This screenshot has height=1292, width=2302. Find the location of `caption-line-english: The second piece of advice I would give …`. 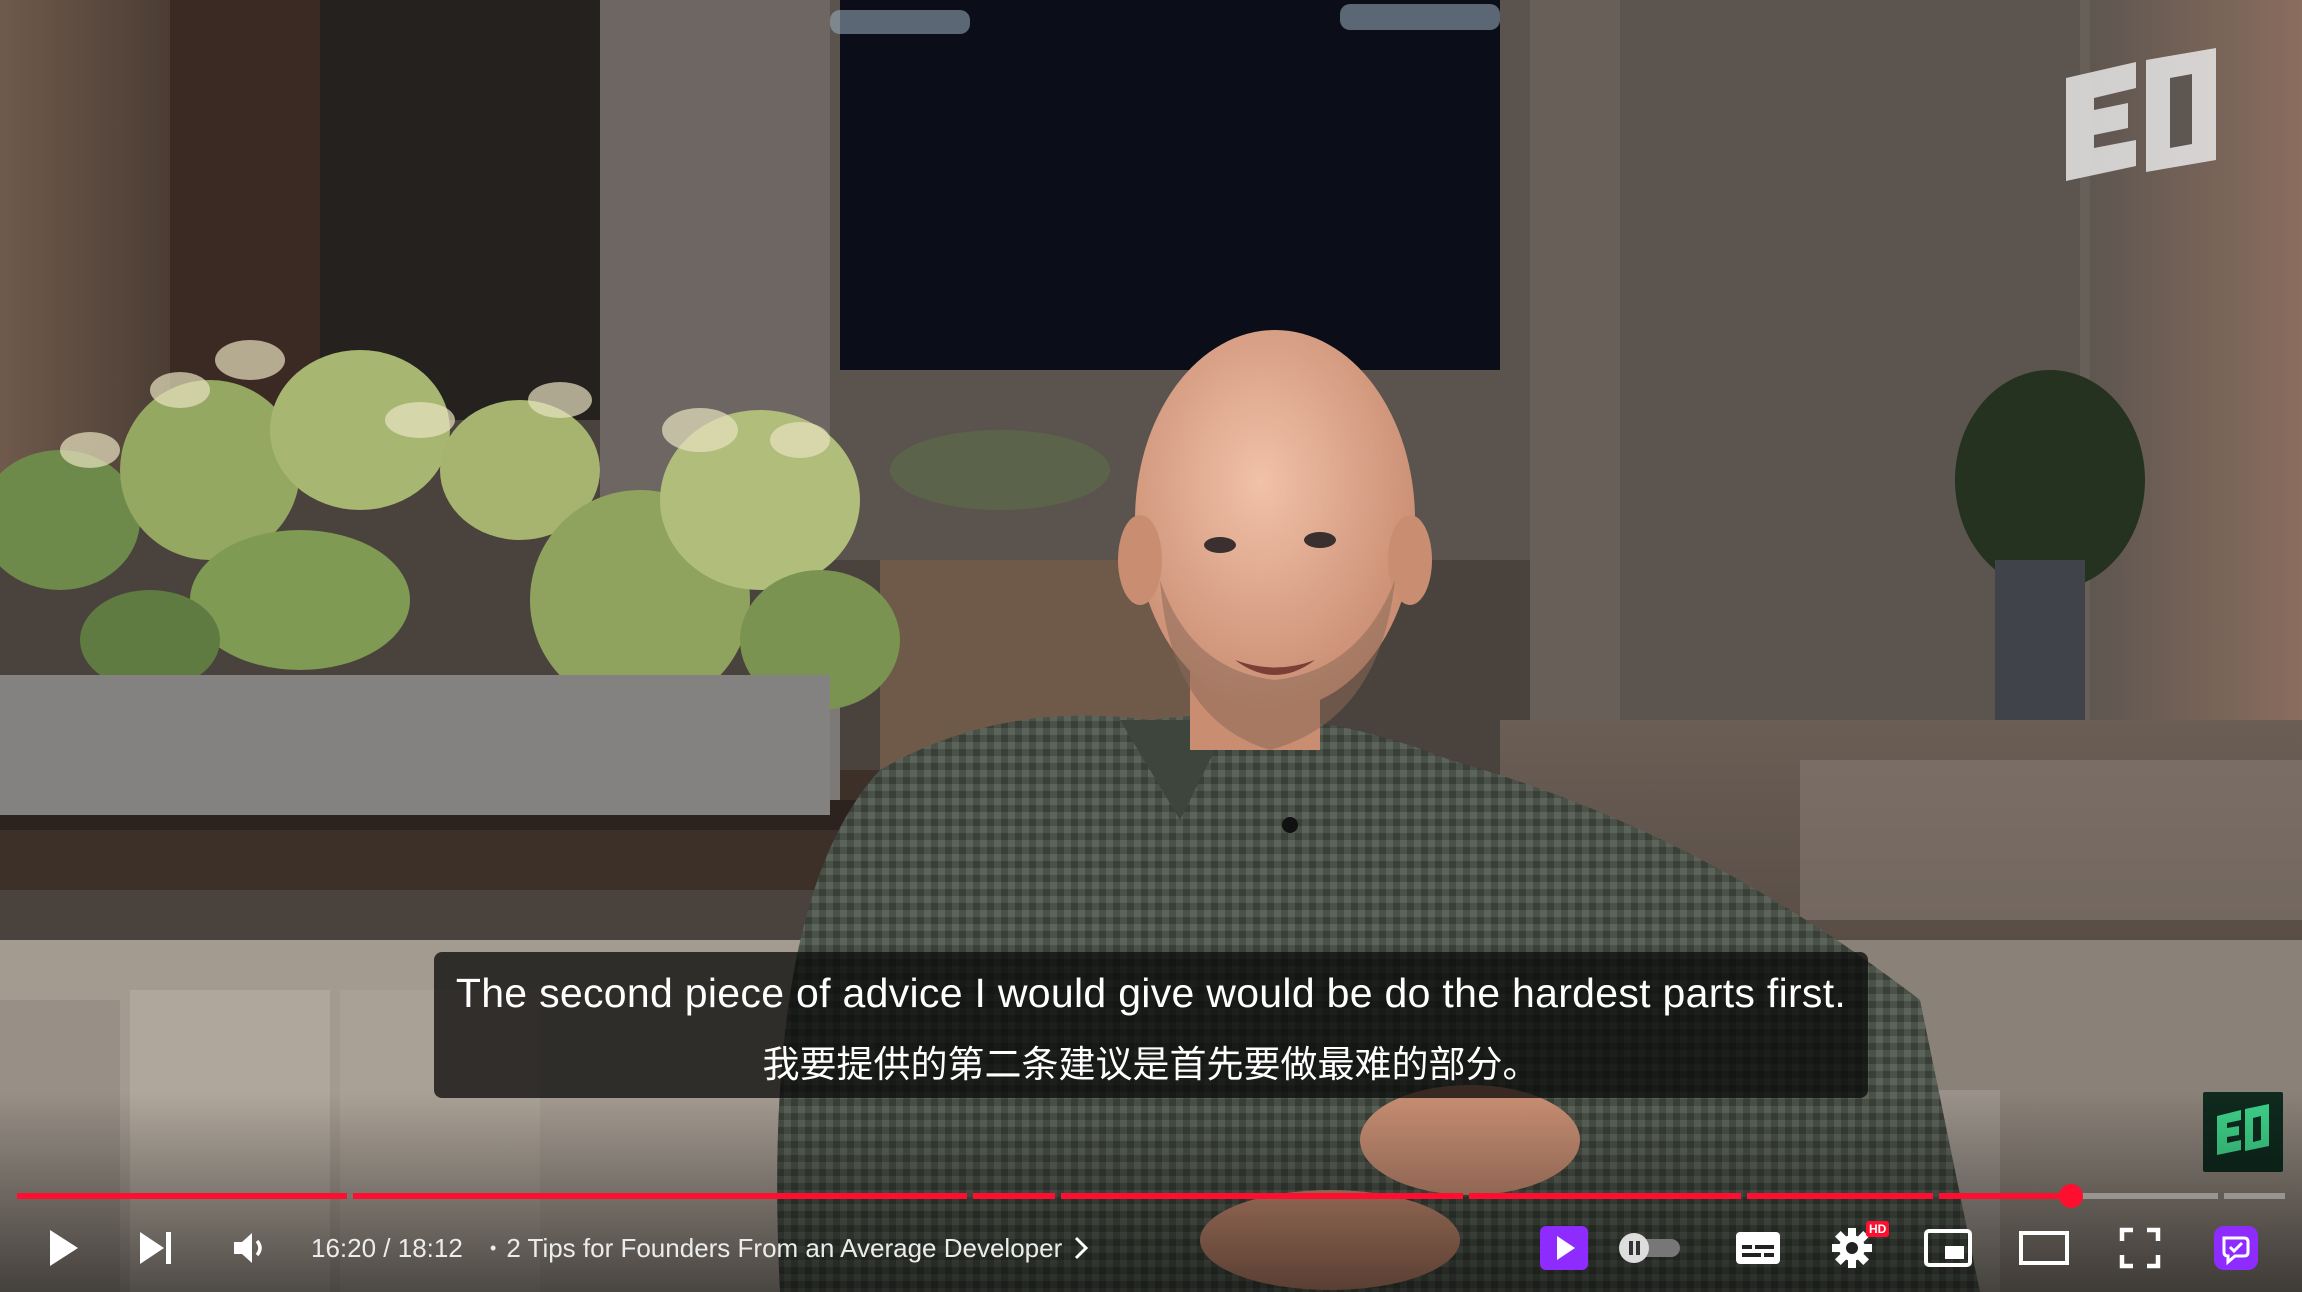

caption-line-english: The second piece of advice I would give … is located at coordinates (1151, 993).